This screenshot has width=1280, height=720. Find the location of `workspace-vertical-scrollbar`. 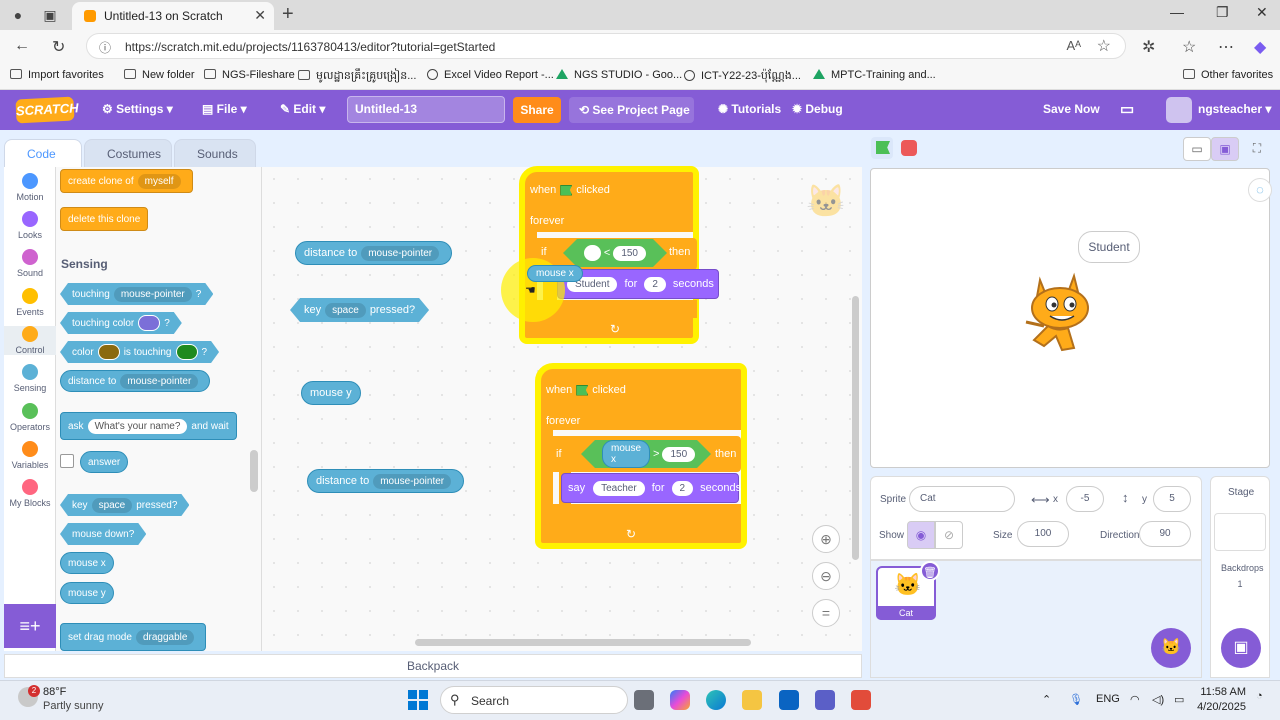

workspace-vertical-scrollbar is located at coordinates (855, 428).